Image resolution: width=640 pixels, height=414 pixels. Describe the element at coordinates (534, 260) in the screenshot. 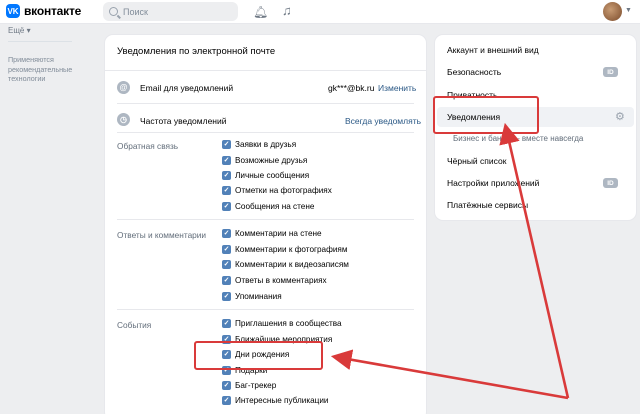

I see `arrow-to-notifications` at that location.